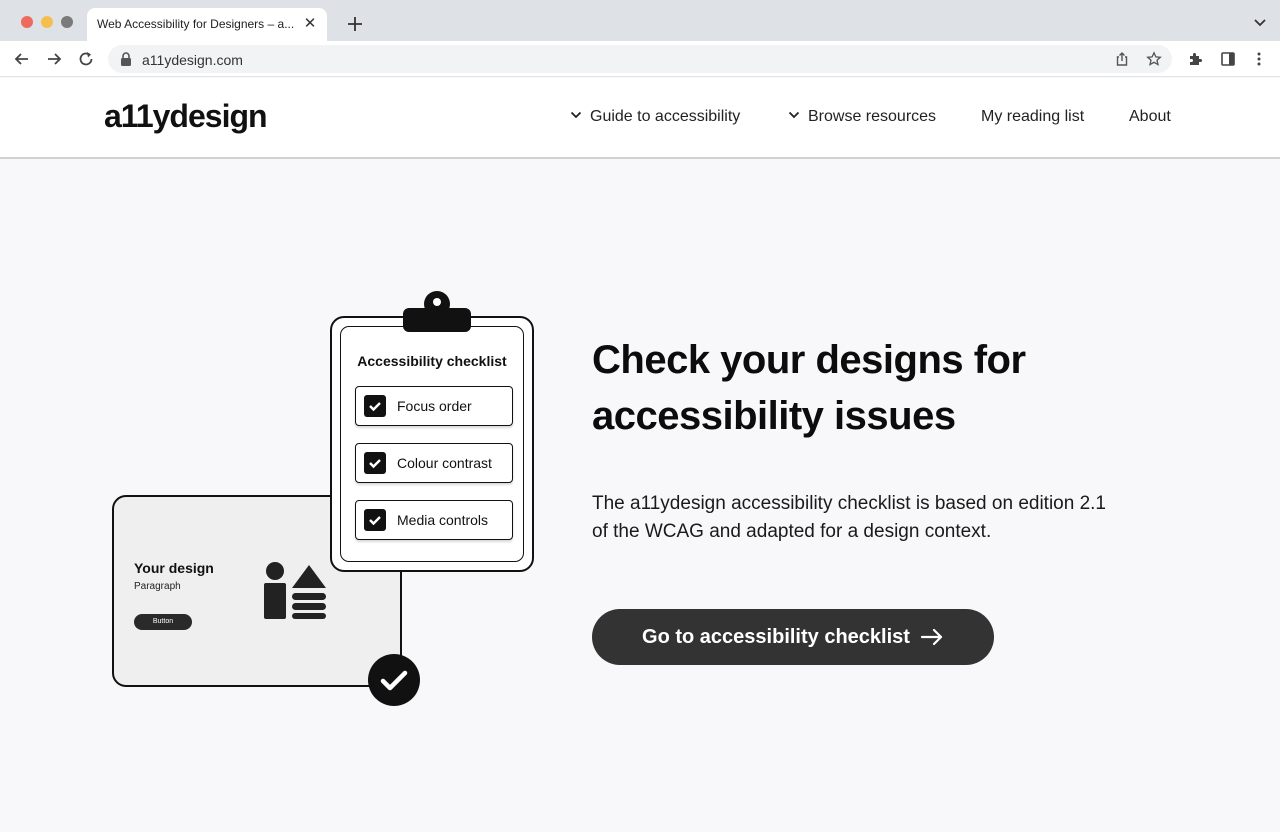 This screenshot has height=832, width=1280. What do you see at coordinates (774, 416) in the screenshot?
I see `hero-headline-line: accessibility issues` at bounding box center [774, 416].